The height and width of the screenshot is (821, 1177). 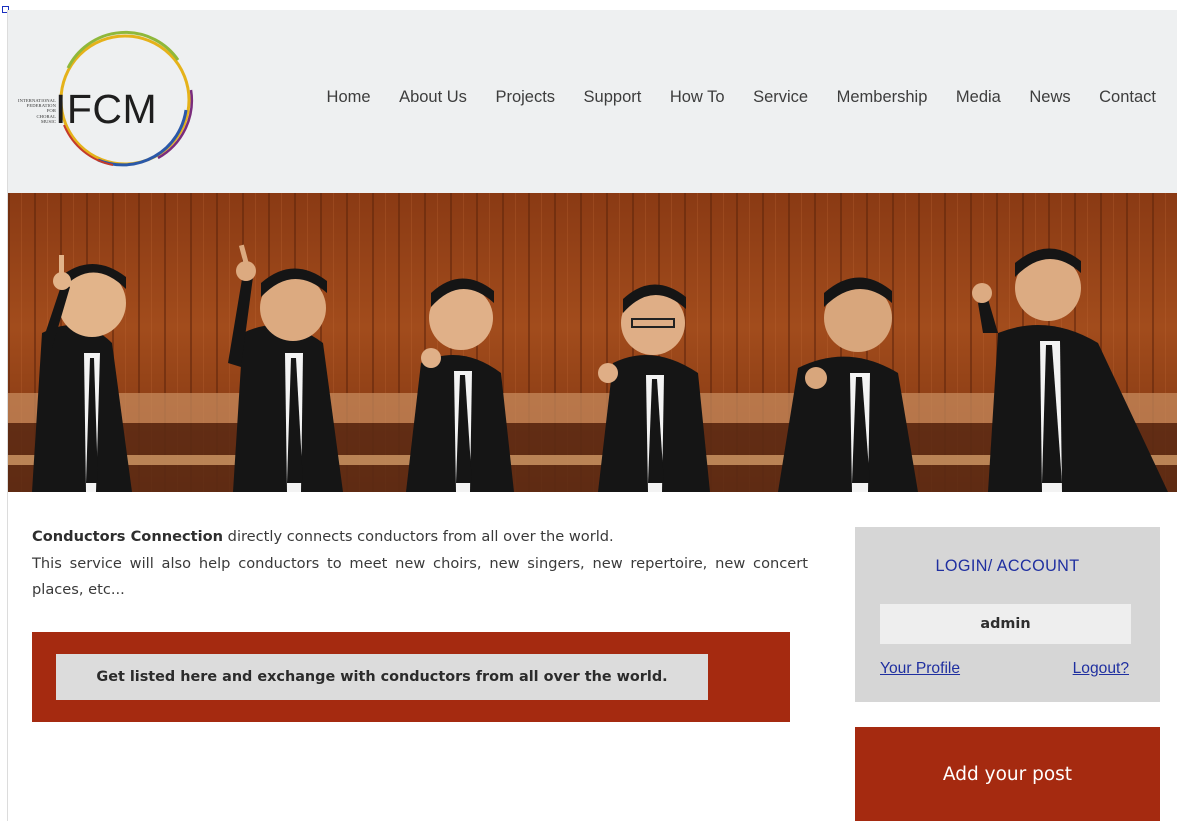 I want to click on nav-projects: Projects, so click(x=525, y=97).